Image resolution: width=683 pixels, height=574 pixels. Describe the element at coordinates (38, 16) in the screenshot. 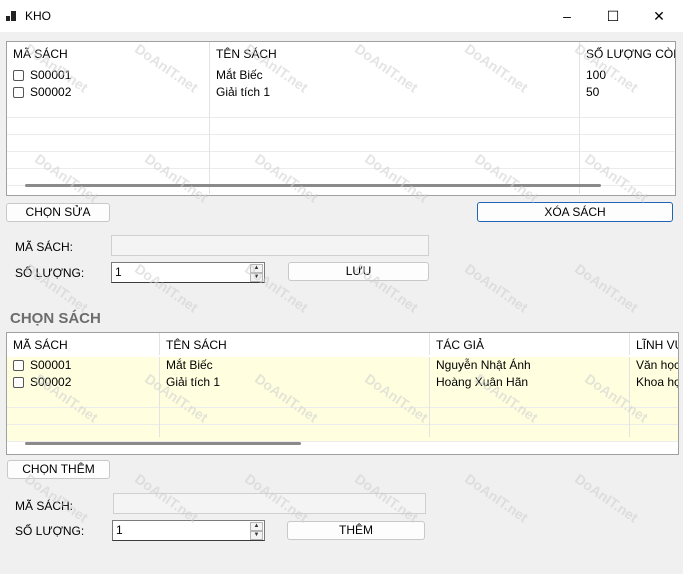

I see `window-title: KHO` at that location.